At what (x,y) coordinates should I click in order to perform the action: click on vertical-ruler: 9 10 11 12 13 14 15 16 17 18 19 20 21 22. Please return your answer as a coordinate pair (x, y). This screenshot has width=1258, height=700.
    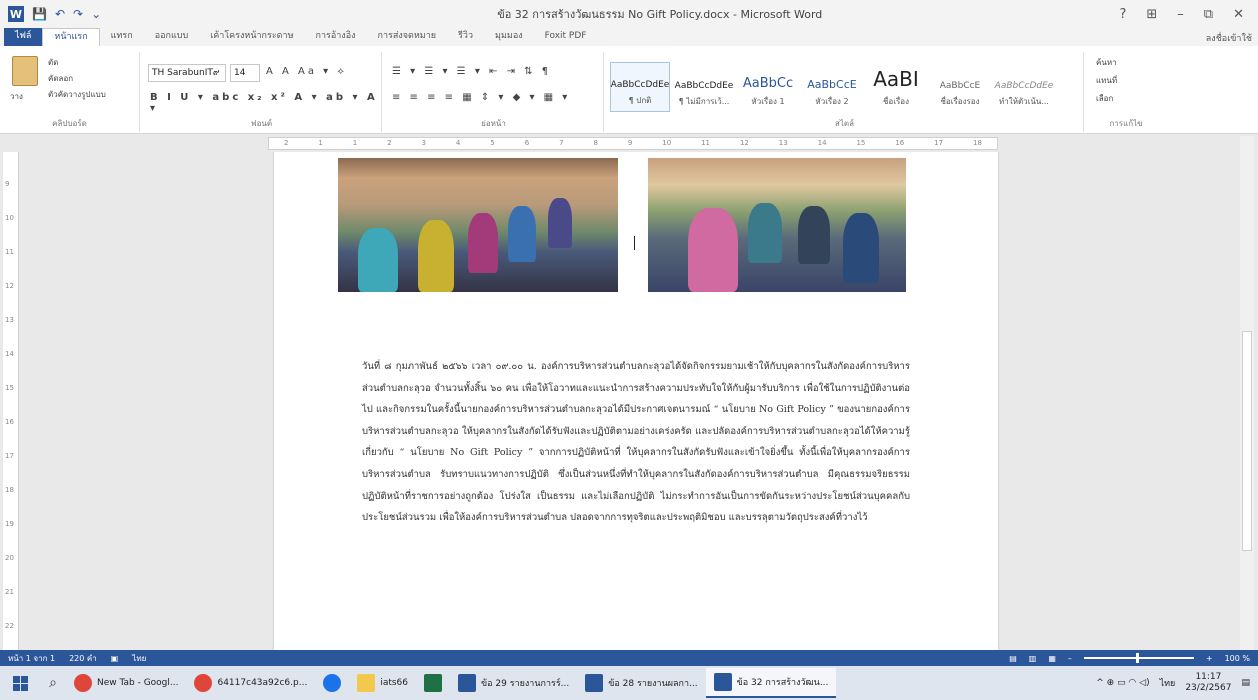
    Looking at the image, I should click on (11, 401).